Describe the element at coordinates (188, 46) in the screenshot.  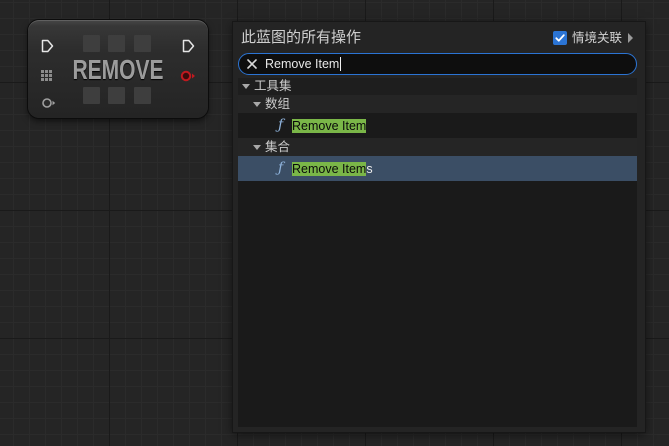
I see `exec-out-pin-icon` at that location.